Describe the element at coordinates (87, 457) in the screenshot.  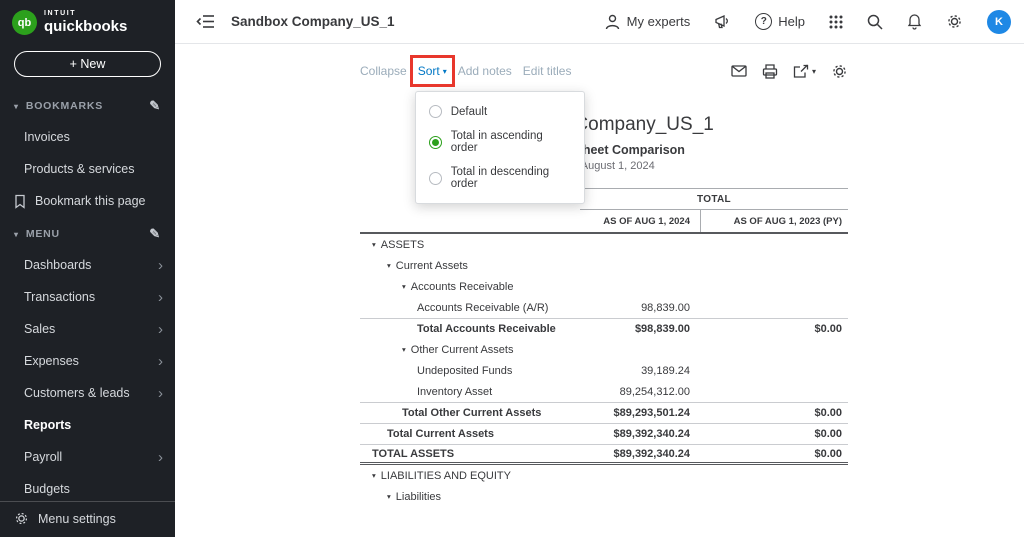
I see `sidebar-item-payroll: Payroll ›` at that location.